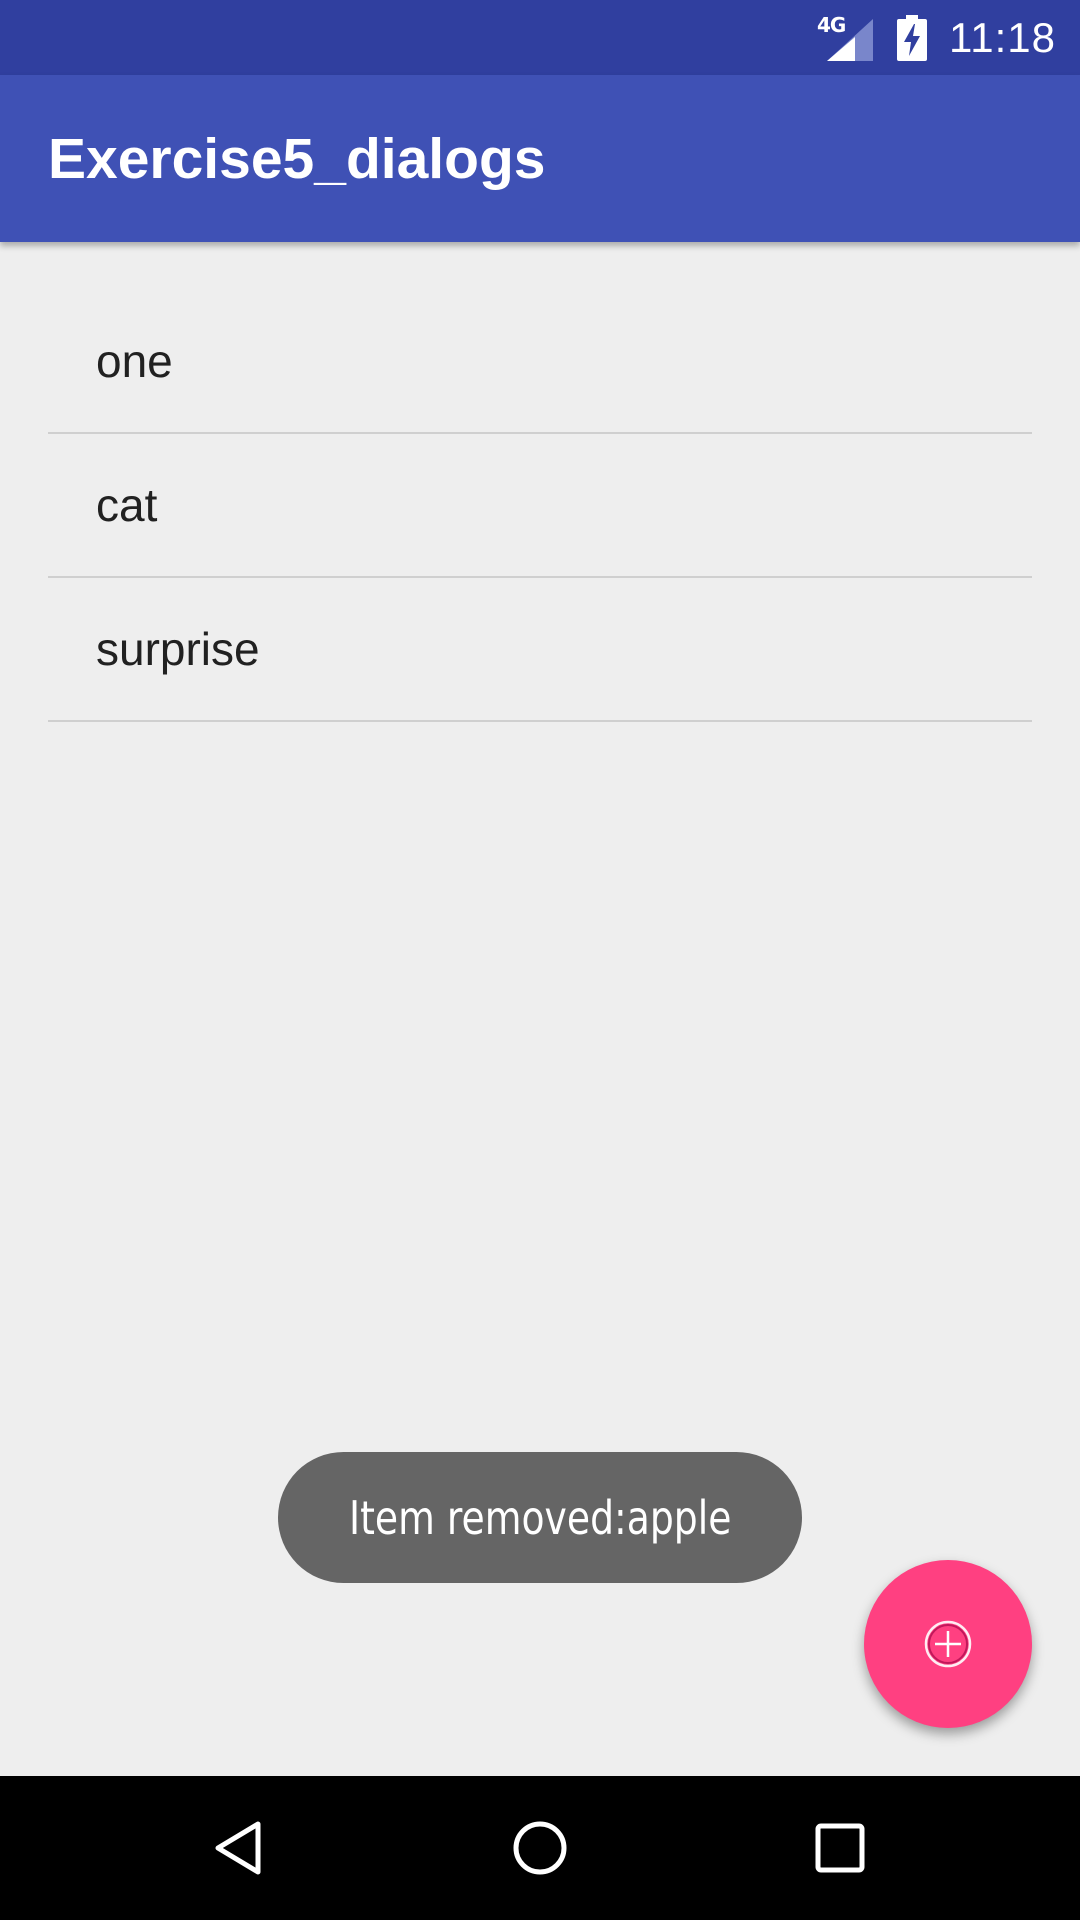 The height and width of the screenshot is (1920, 1080). I want to click on home-icon, so click(540, 1848).